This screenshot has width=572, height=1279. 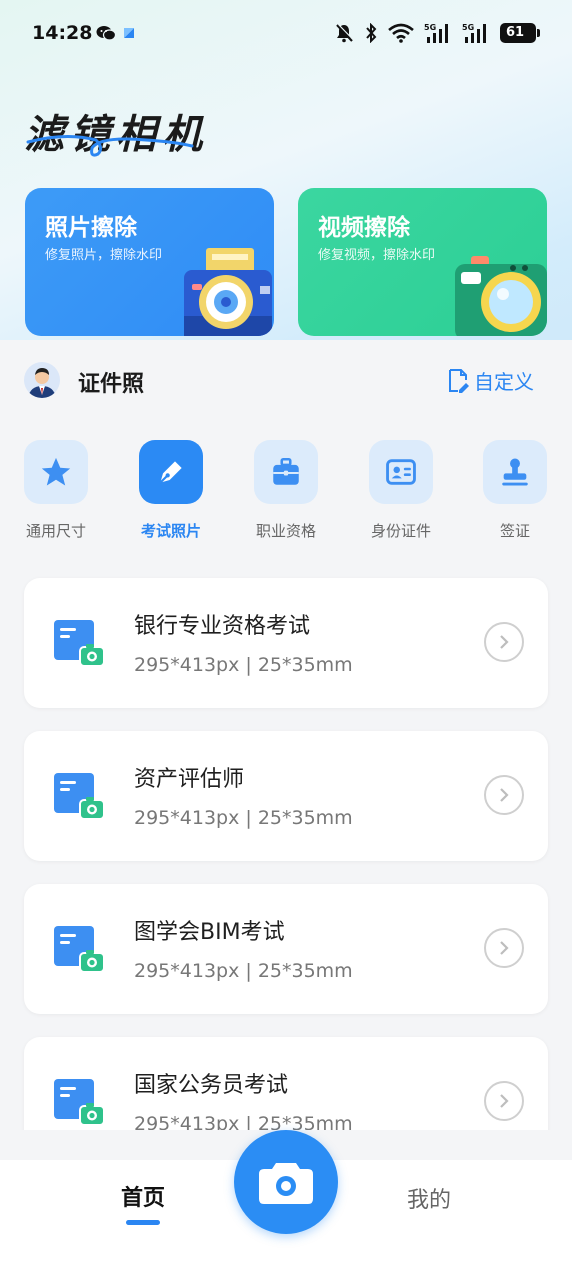 I want to click on video-erase-card: 视频擦除 修复视频，擦除水印, so click(x=422, y=262).